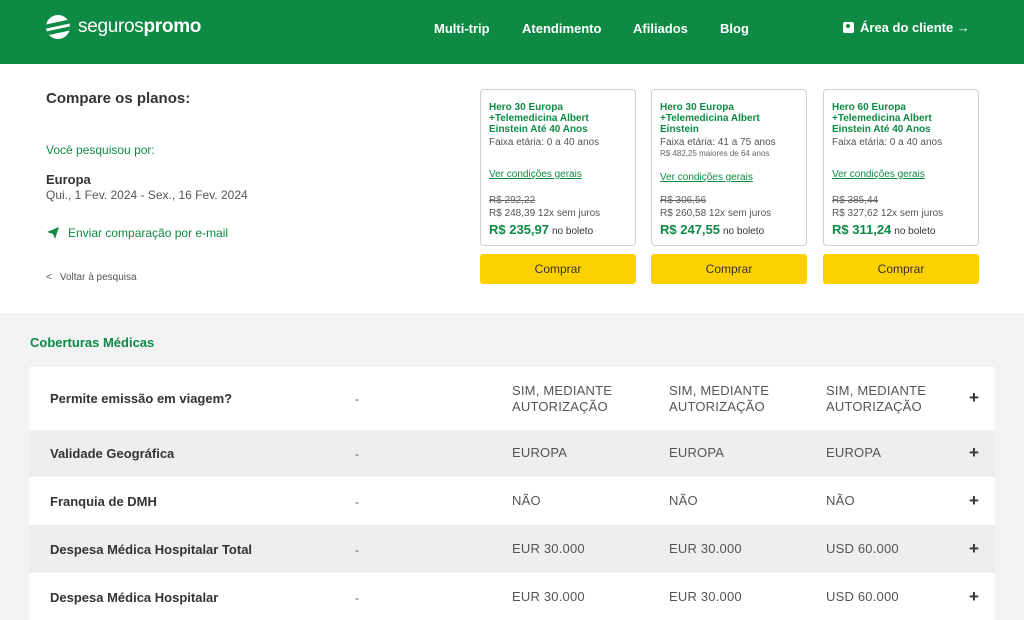 The height and width of the screenshot is (620, 1024). Describe the element at coordinates (58, 27) in the screenshot. I see `logo-icon` at that location.